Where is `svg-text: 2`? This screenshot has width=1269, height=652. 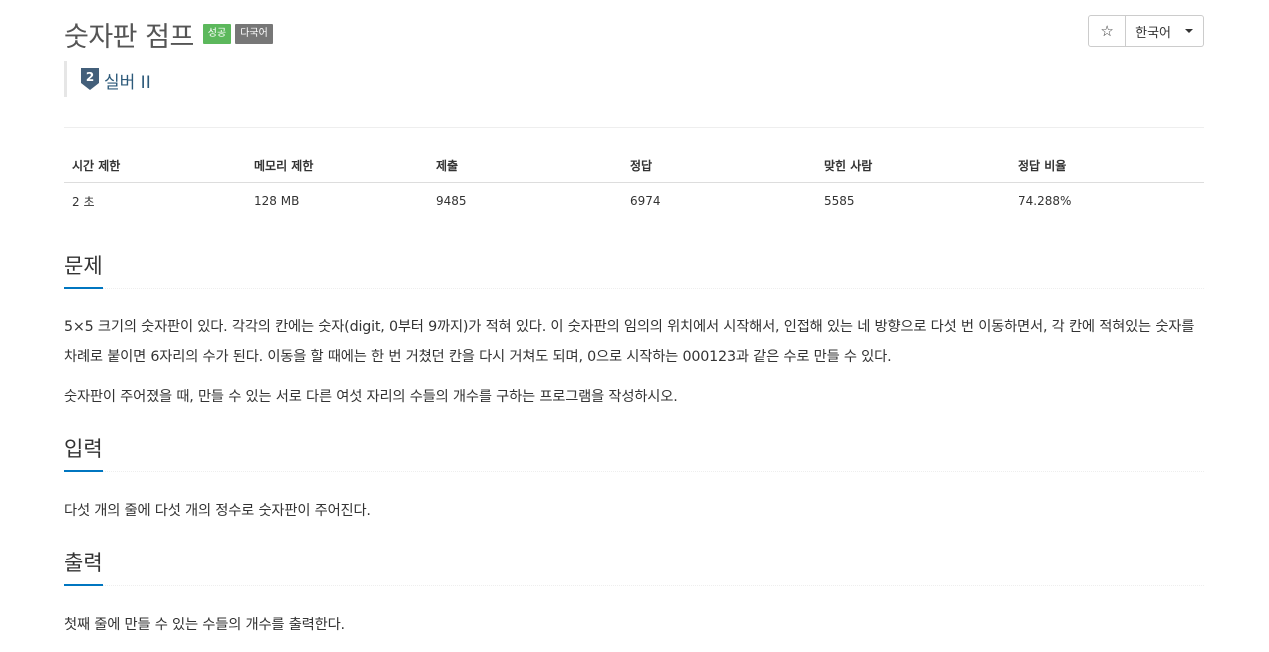
svg-text: 2 is located at coordinates (90, 77).